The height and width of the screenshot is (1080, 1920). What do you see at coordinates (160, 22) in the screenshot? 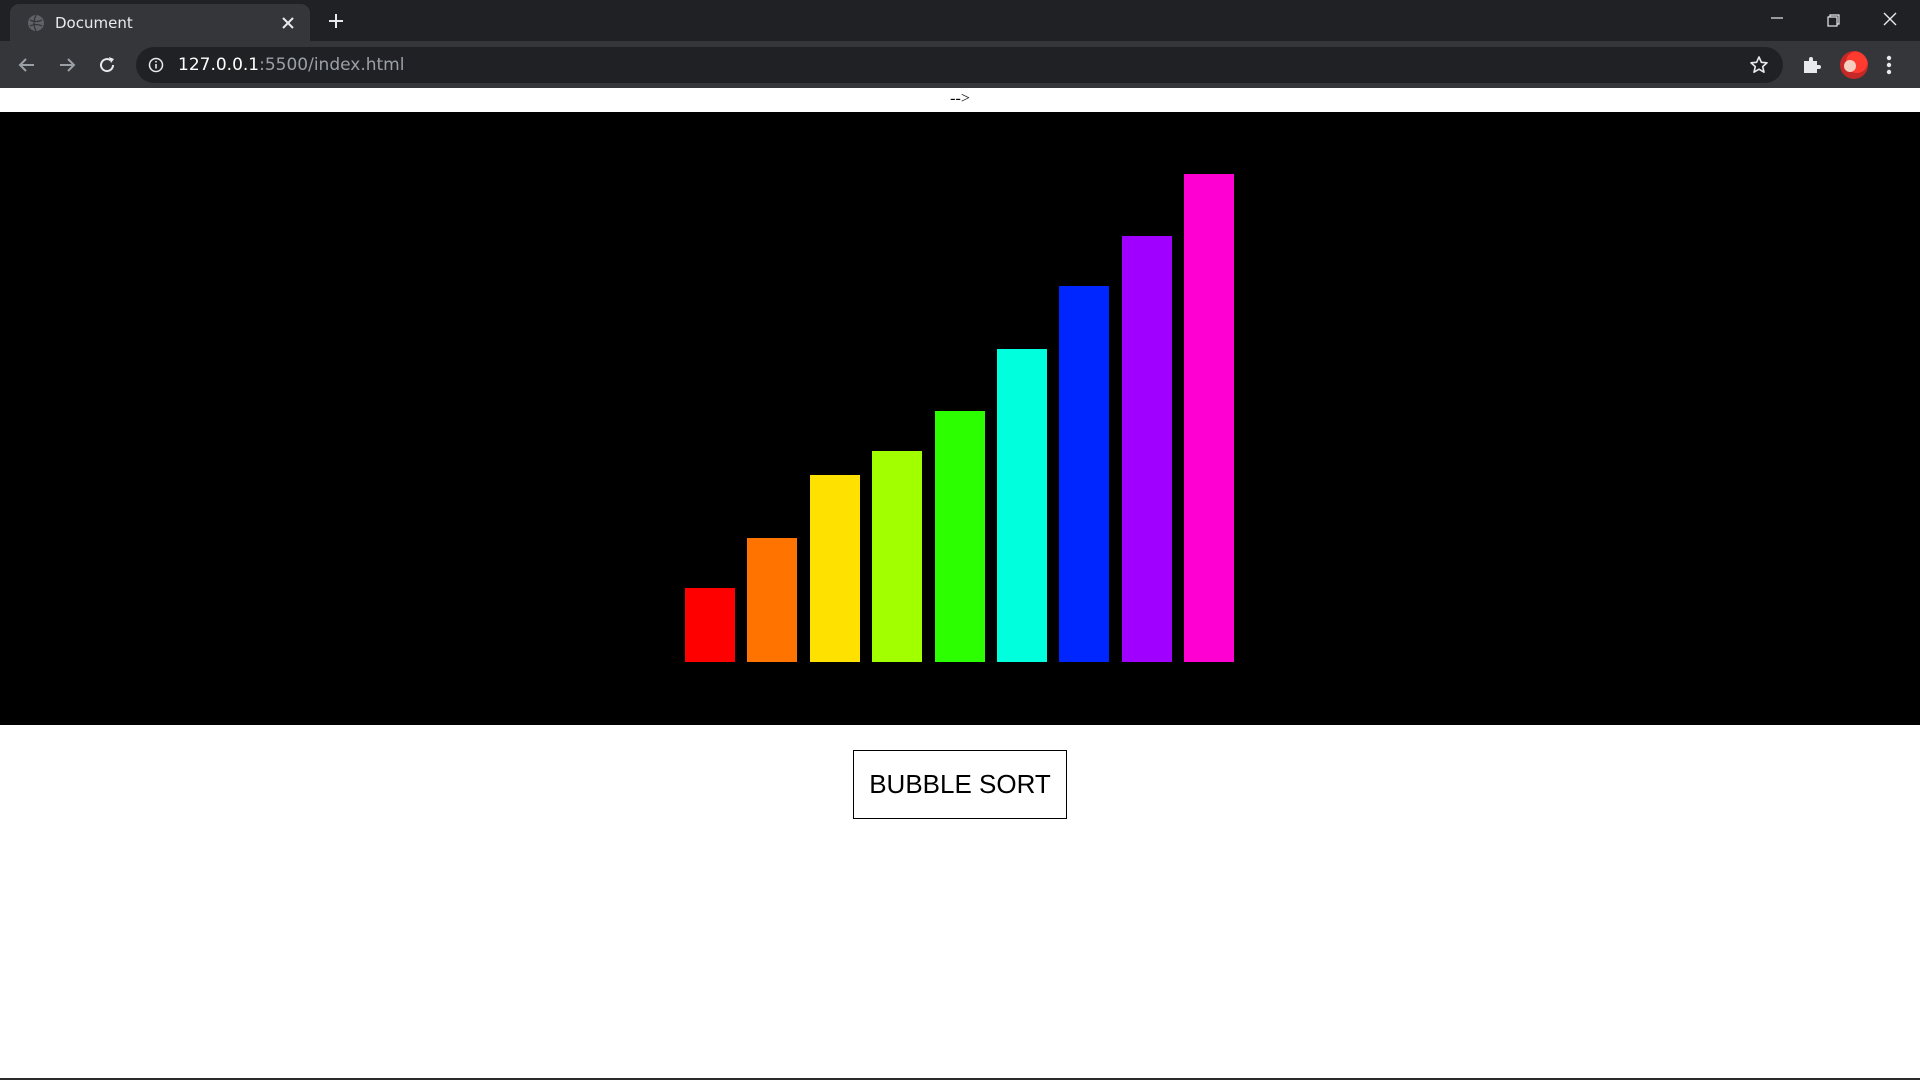
I see `browser-tab: Document` at bounding box center [160, 22].